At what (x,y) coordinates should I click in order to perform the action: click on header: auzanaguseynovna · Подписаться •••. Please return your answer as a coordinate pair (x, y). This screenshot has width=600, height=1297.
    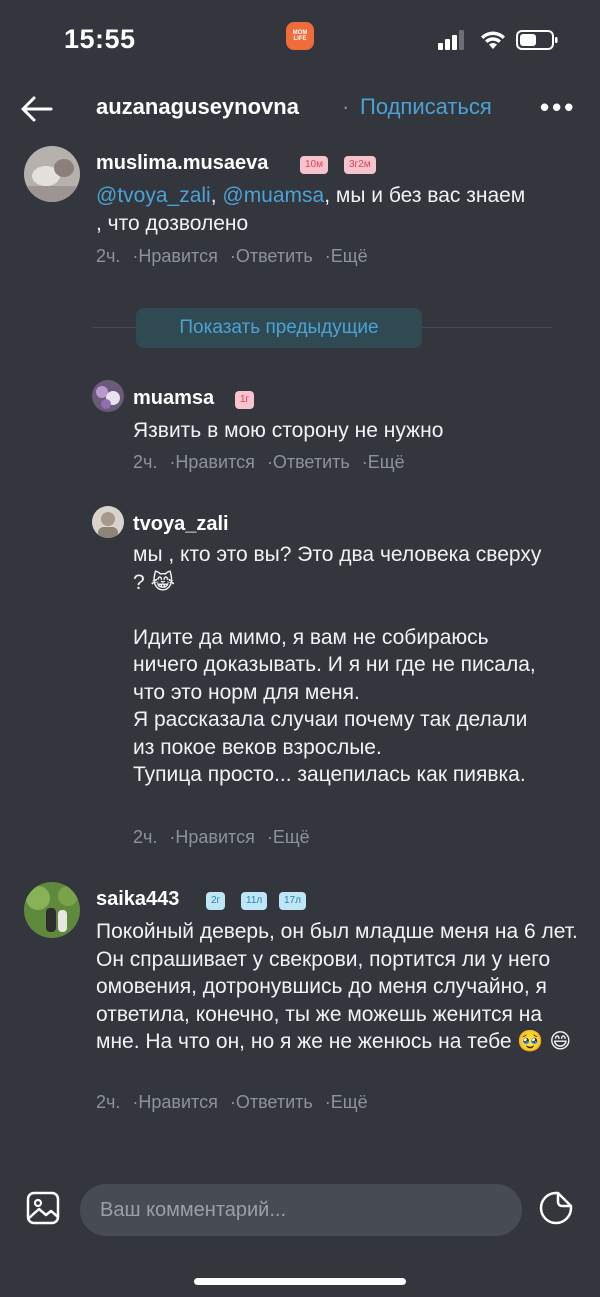
    Looking at the image, I should click on (300, 109).